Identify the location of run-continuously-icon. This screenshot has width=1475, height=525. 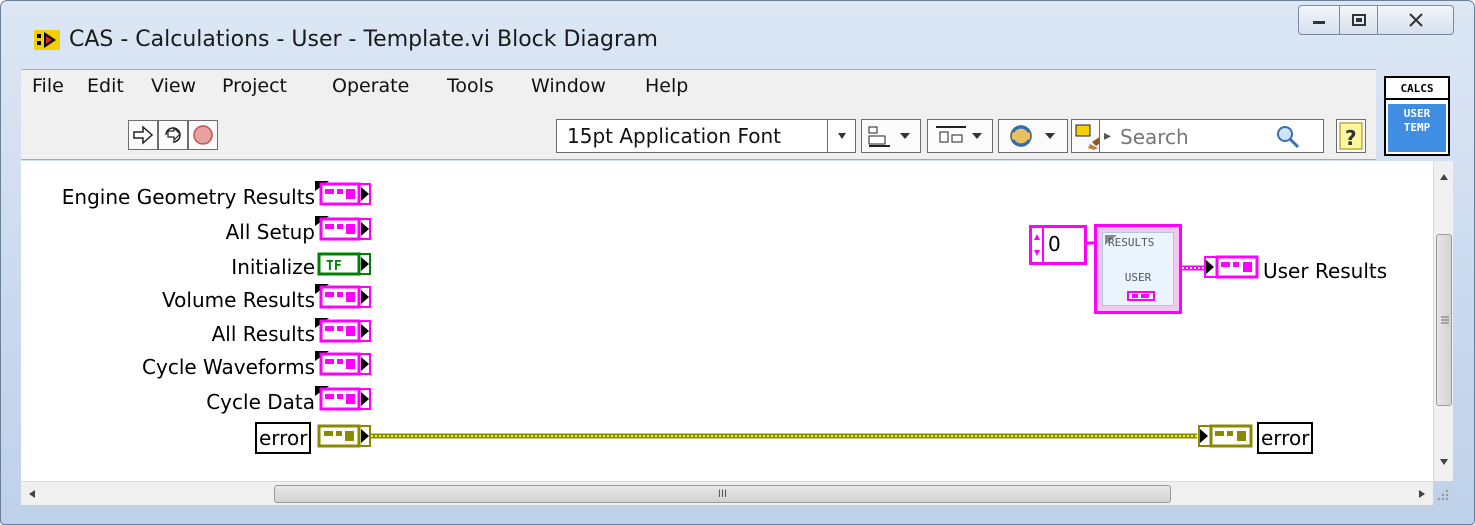
(173, 134).